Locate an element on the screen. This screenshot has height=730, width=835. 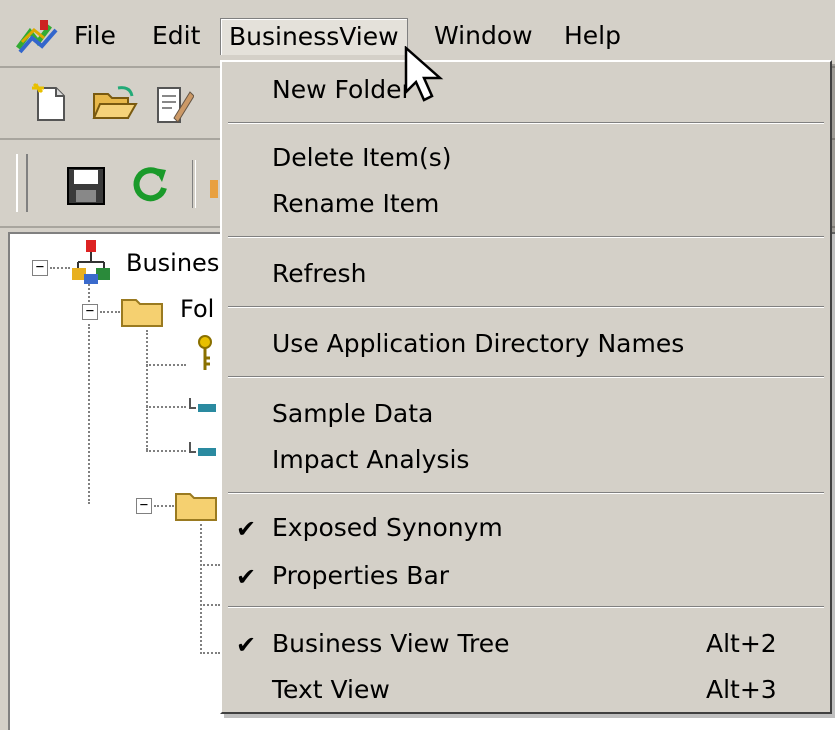
menu-item-label: Delete Item(s) is located at coordinates (362, 157).